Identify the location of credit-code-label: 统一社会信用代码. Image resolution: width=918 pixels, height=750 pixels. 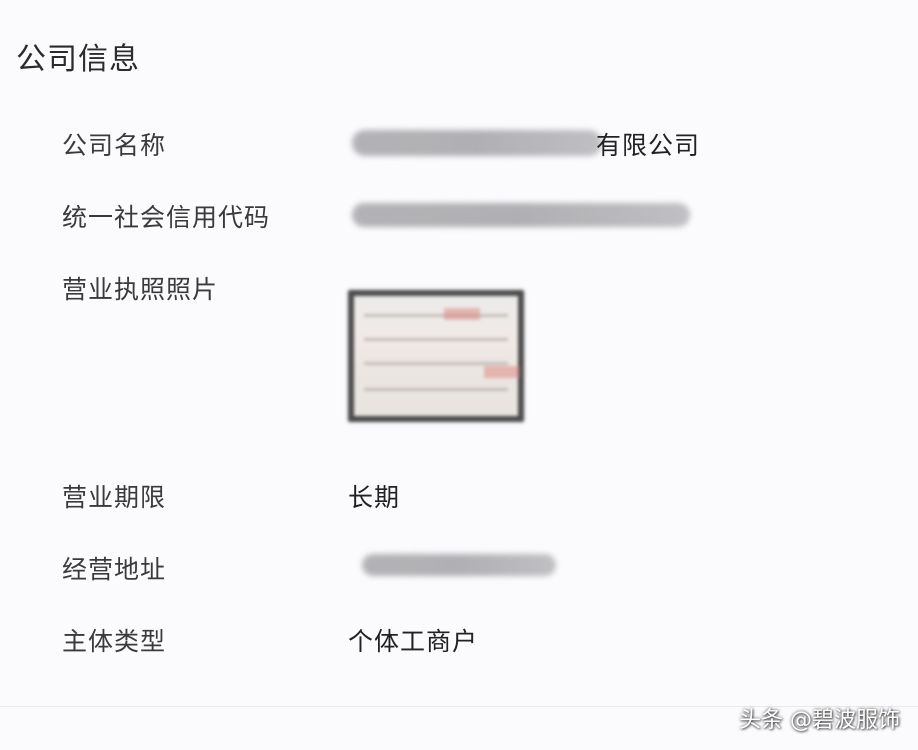
(166, 217).